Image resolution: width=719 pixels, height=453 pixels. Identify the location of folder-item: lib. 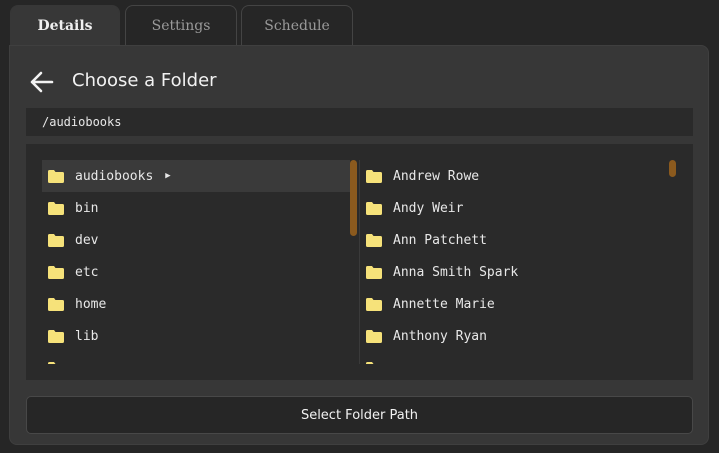
(196, 336).